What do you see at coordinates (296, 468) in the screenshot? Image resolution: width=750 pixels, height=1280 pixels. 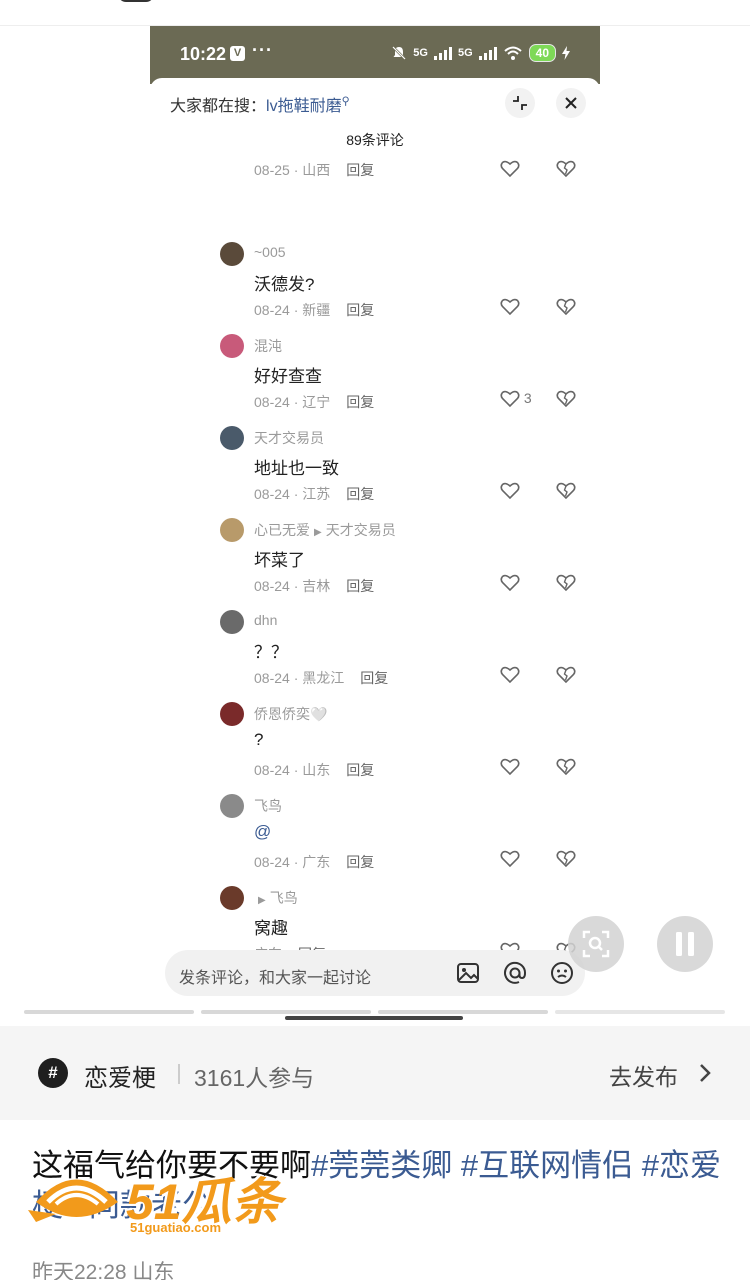 I see `comment-text: 地址也一致` at bounding box center [296, 468].